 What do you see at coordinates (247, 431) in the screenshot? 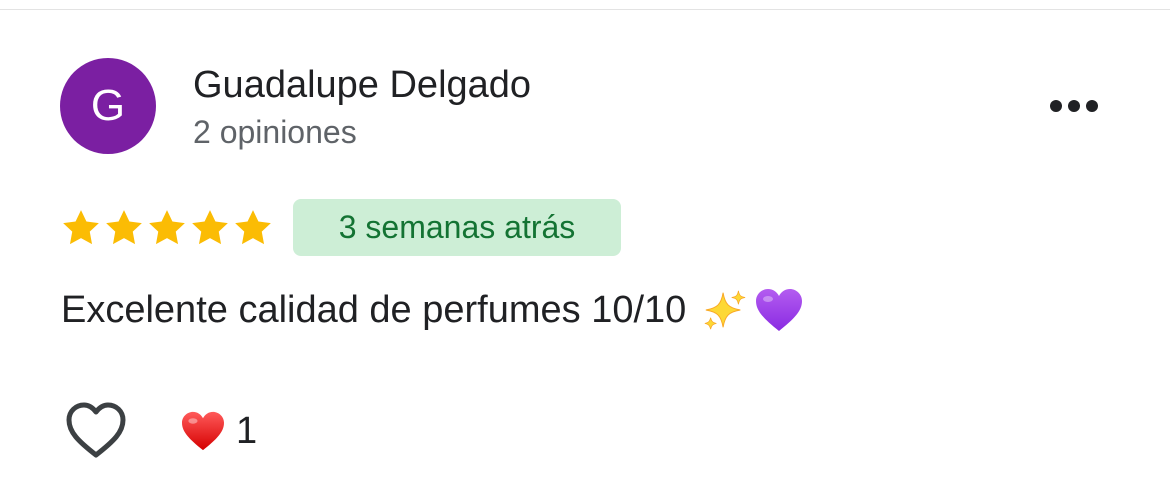
I see `reaction-count: 1` at bounding box center [247, 431].